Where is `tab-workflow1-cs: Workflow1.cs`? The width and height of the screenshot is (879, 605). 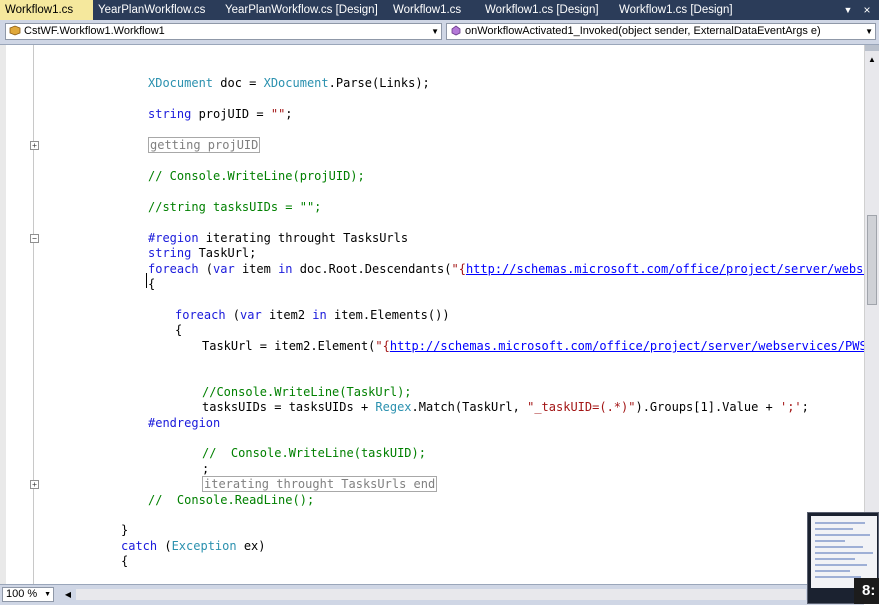 tab-workflow1-cs: Workflow1.cs is located at coordinates (46, 10).